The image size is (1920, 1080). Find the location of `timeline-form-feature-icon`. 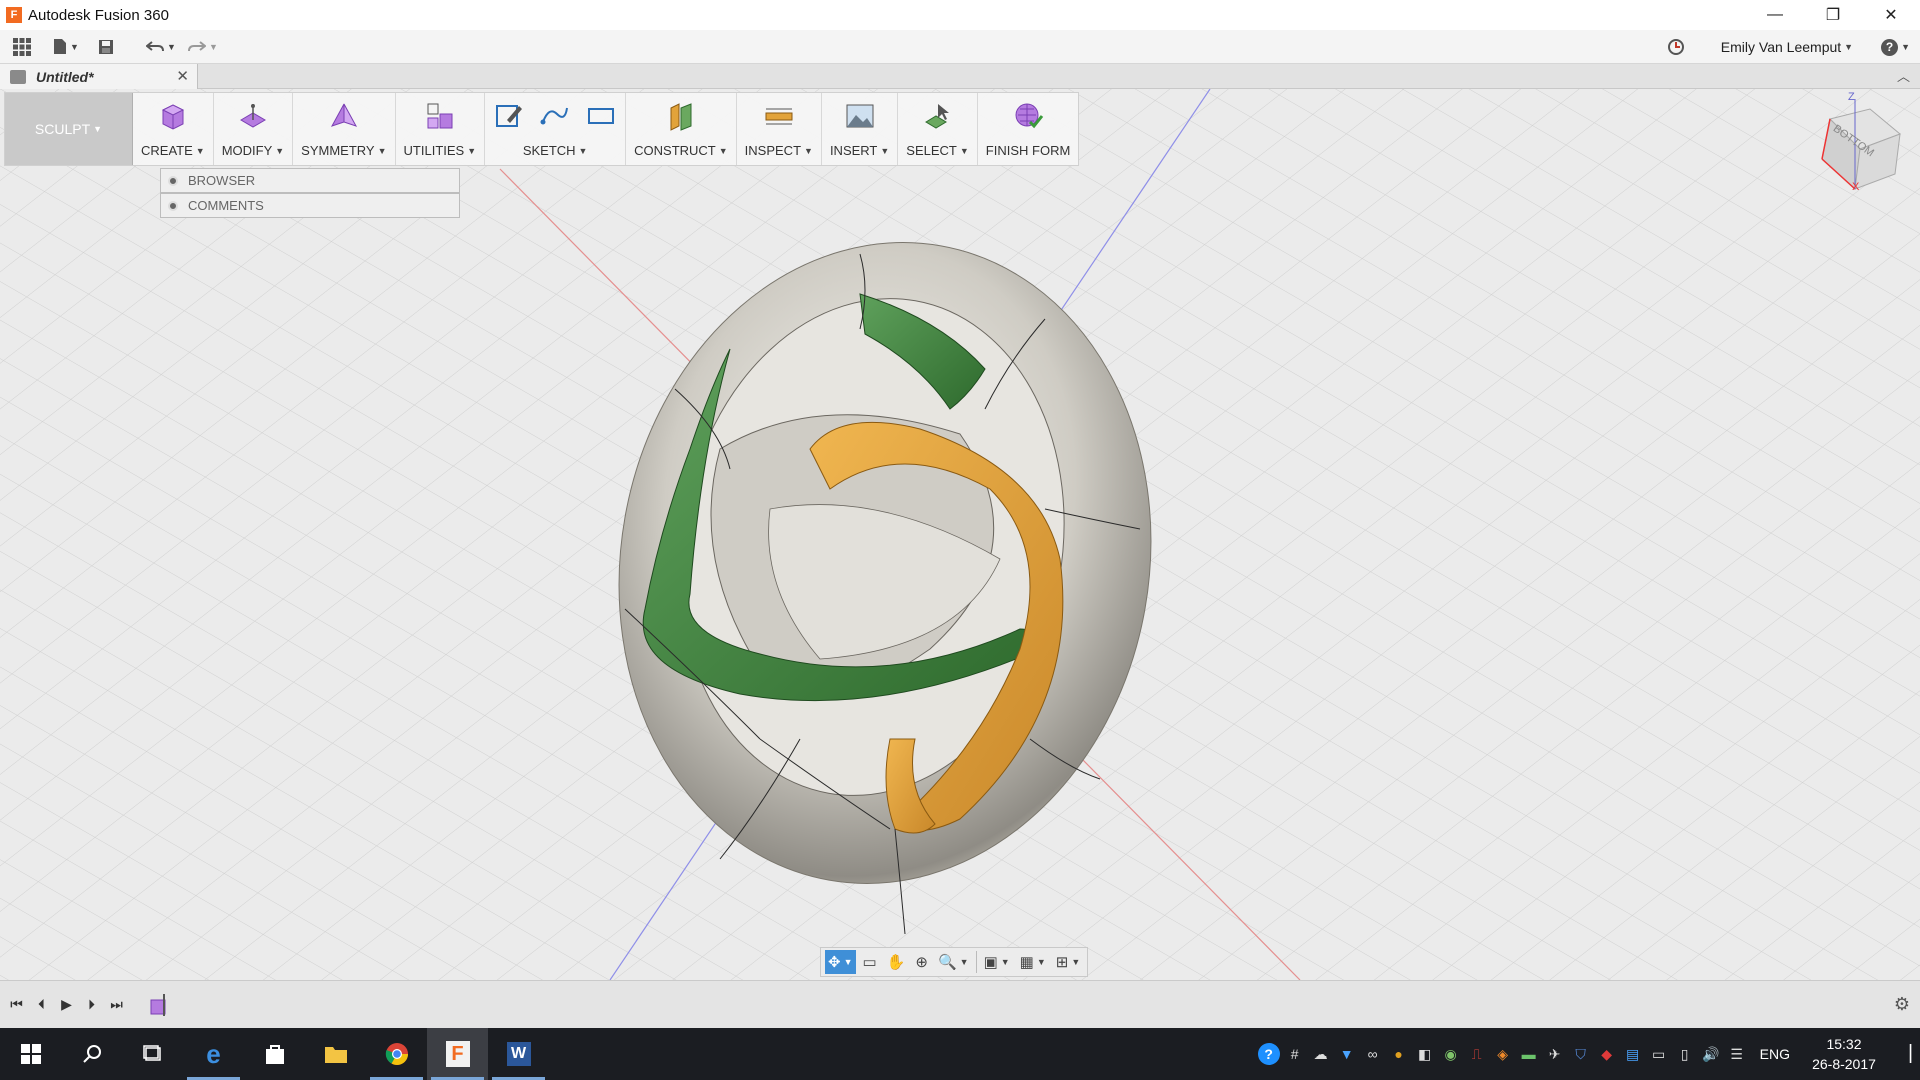

timeline-form-feature-icon is located at coordinates (159, 1005).